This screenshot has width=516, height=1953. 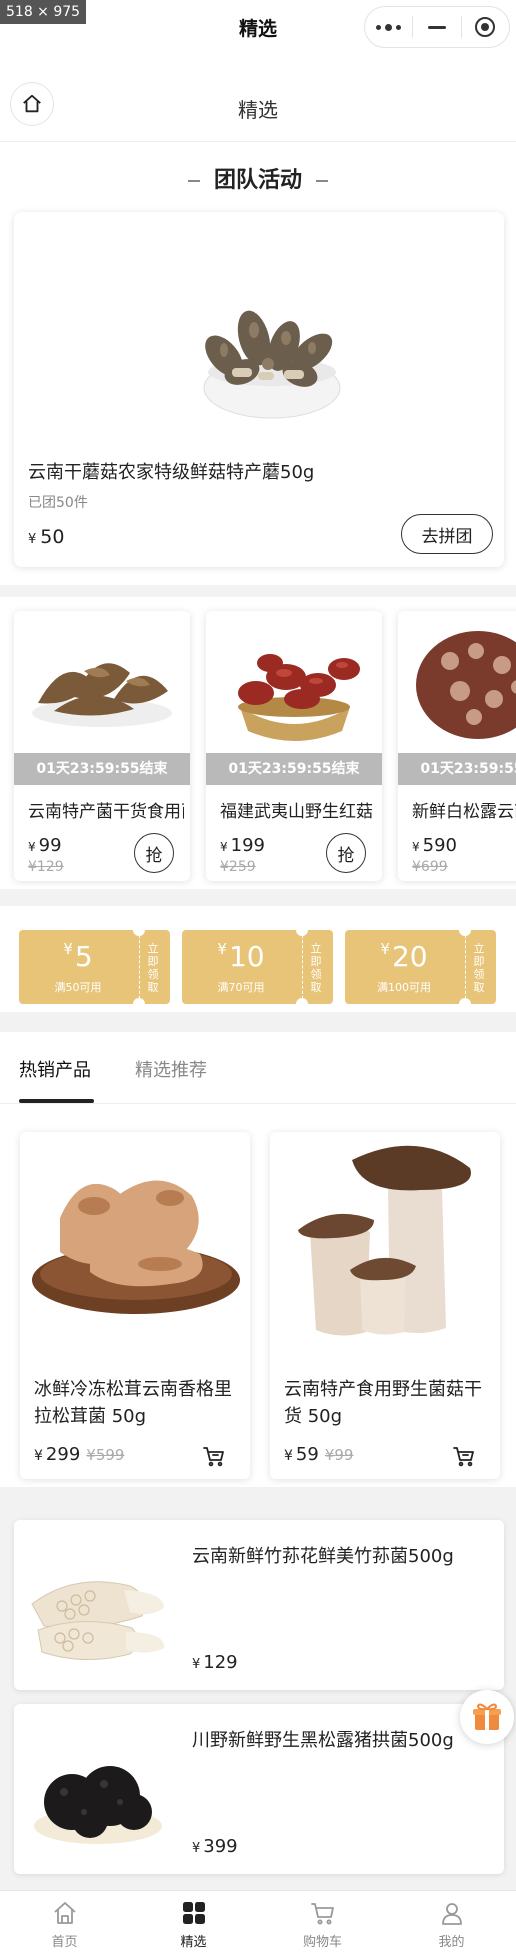 I want to click on flash-sale-price: ¥199, so click(x=242, y=845).